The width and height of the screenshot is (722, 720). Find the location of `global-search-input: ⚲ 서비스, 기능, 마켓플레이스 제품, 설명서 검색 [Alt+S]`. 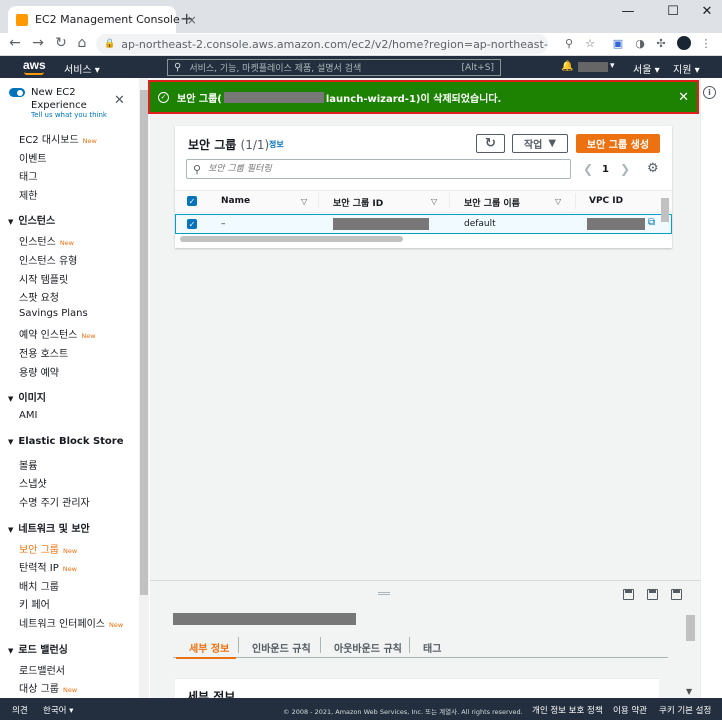

global-search-input: ⚲ 서비스, 기능, 마켓플레이스 제품, 설명서 검색 [Alt+S] is located at coordinates (334, 67).